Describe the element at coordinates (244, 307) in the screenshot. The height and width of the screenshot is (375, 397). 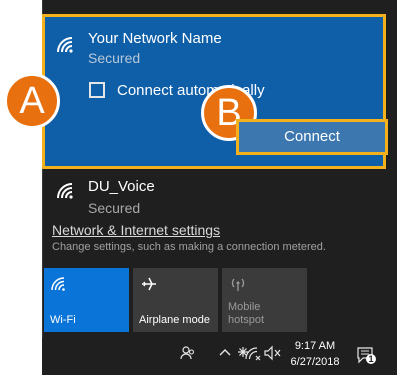
I see `tile-label-line: Mobile` at that location.